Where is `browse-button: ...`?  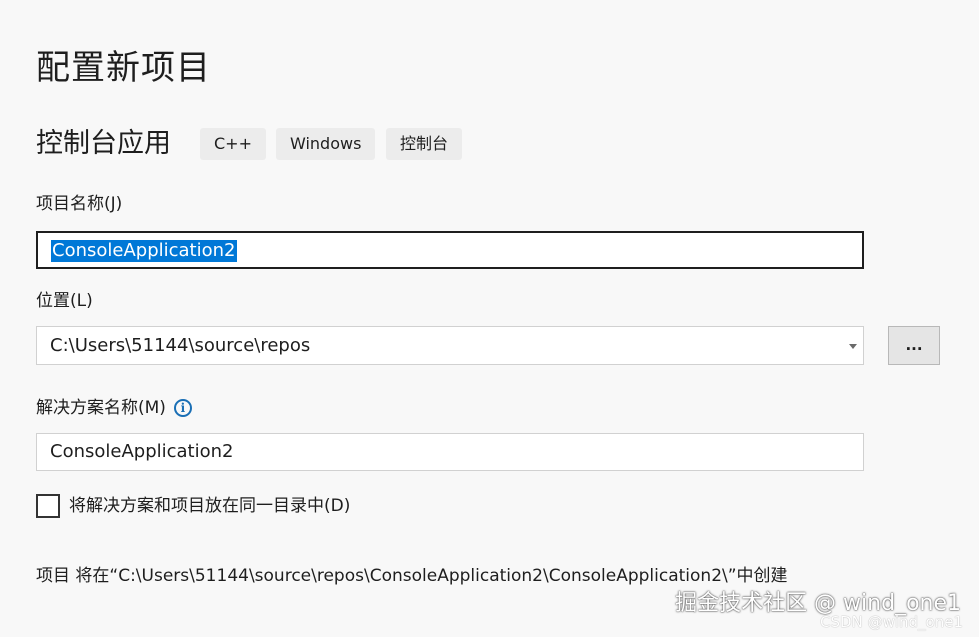 browse-button: ... is located at coordinates (914, 345).